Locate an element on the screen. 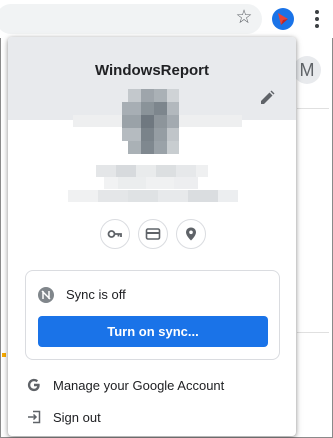 This screenshot has height=438, width=333. passwords-button is located at coordinates (115, 234).